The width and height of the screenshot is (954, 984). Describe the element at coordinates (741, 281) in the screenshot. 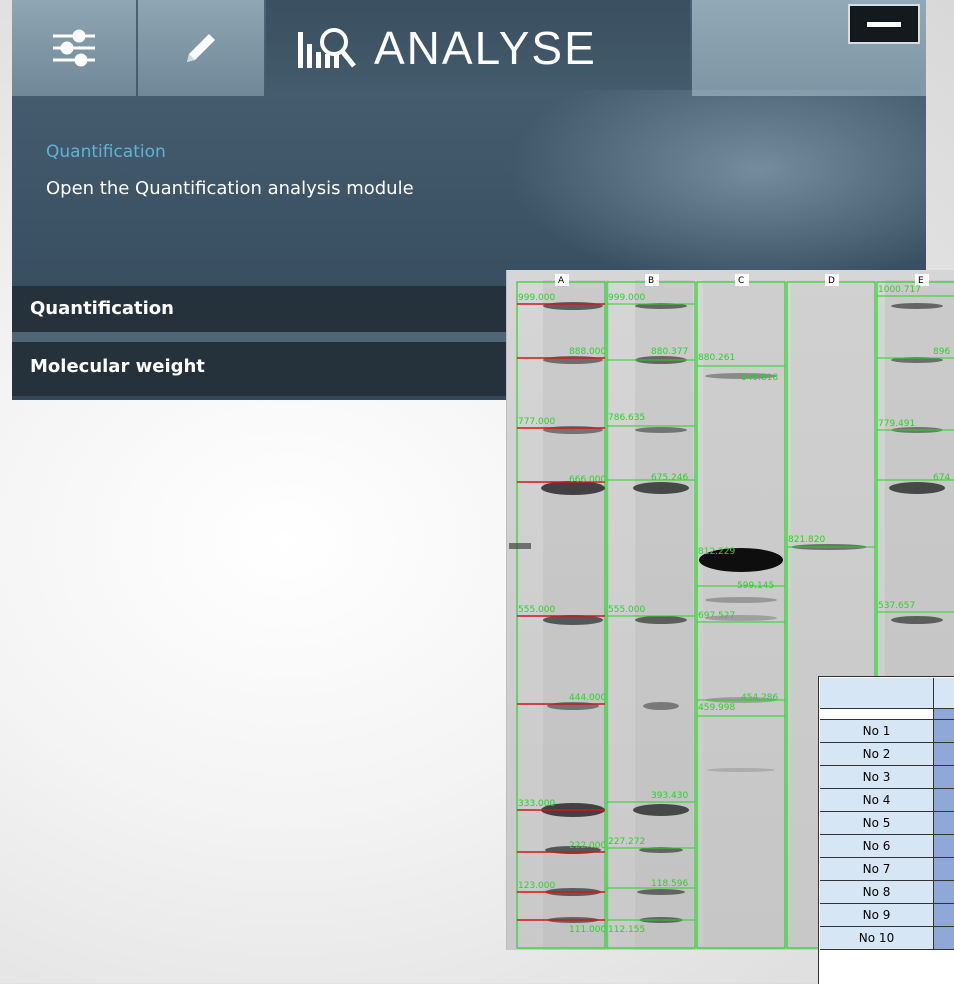

I see `lane-label-c: C` at that location.